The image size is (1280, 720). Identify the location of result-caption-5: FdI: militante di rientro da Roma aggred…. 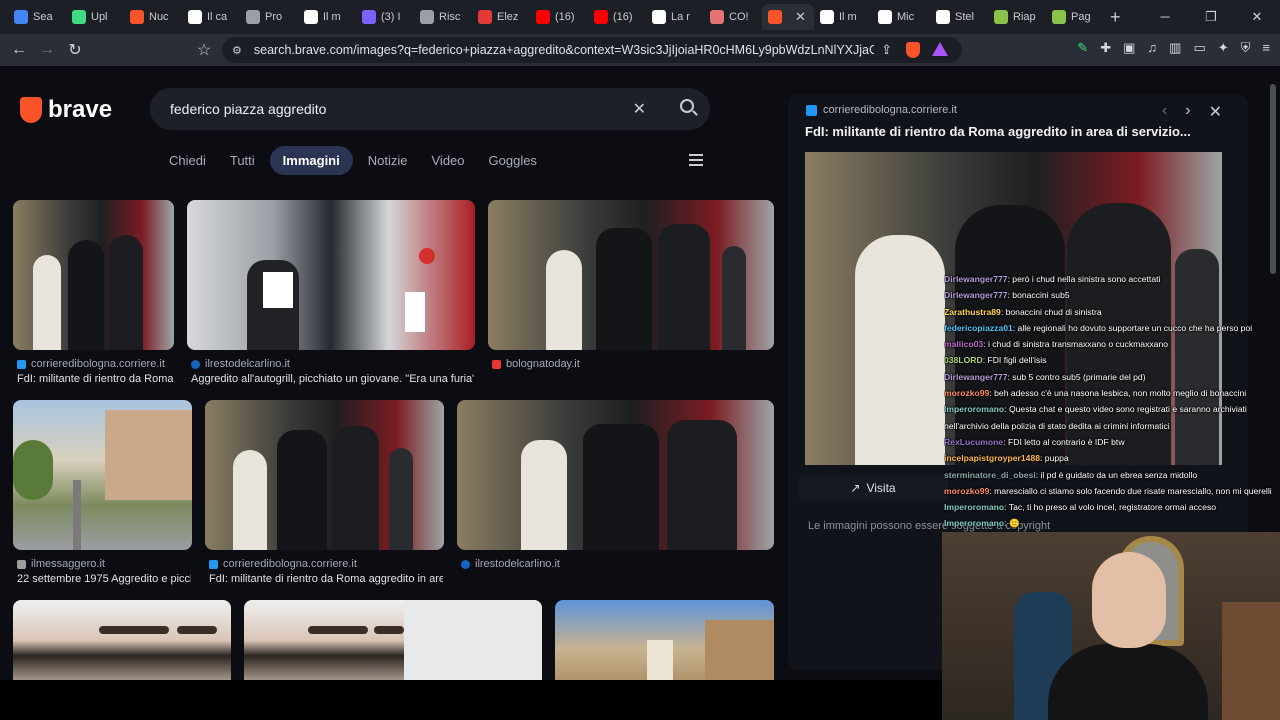
(326, 579).